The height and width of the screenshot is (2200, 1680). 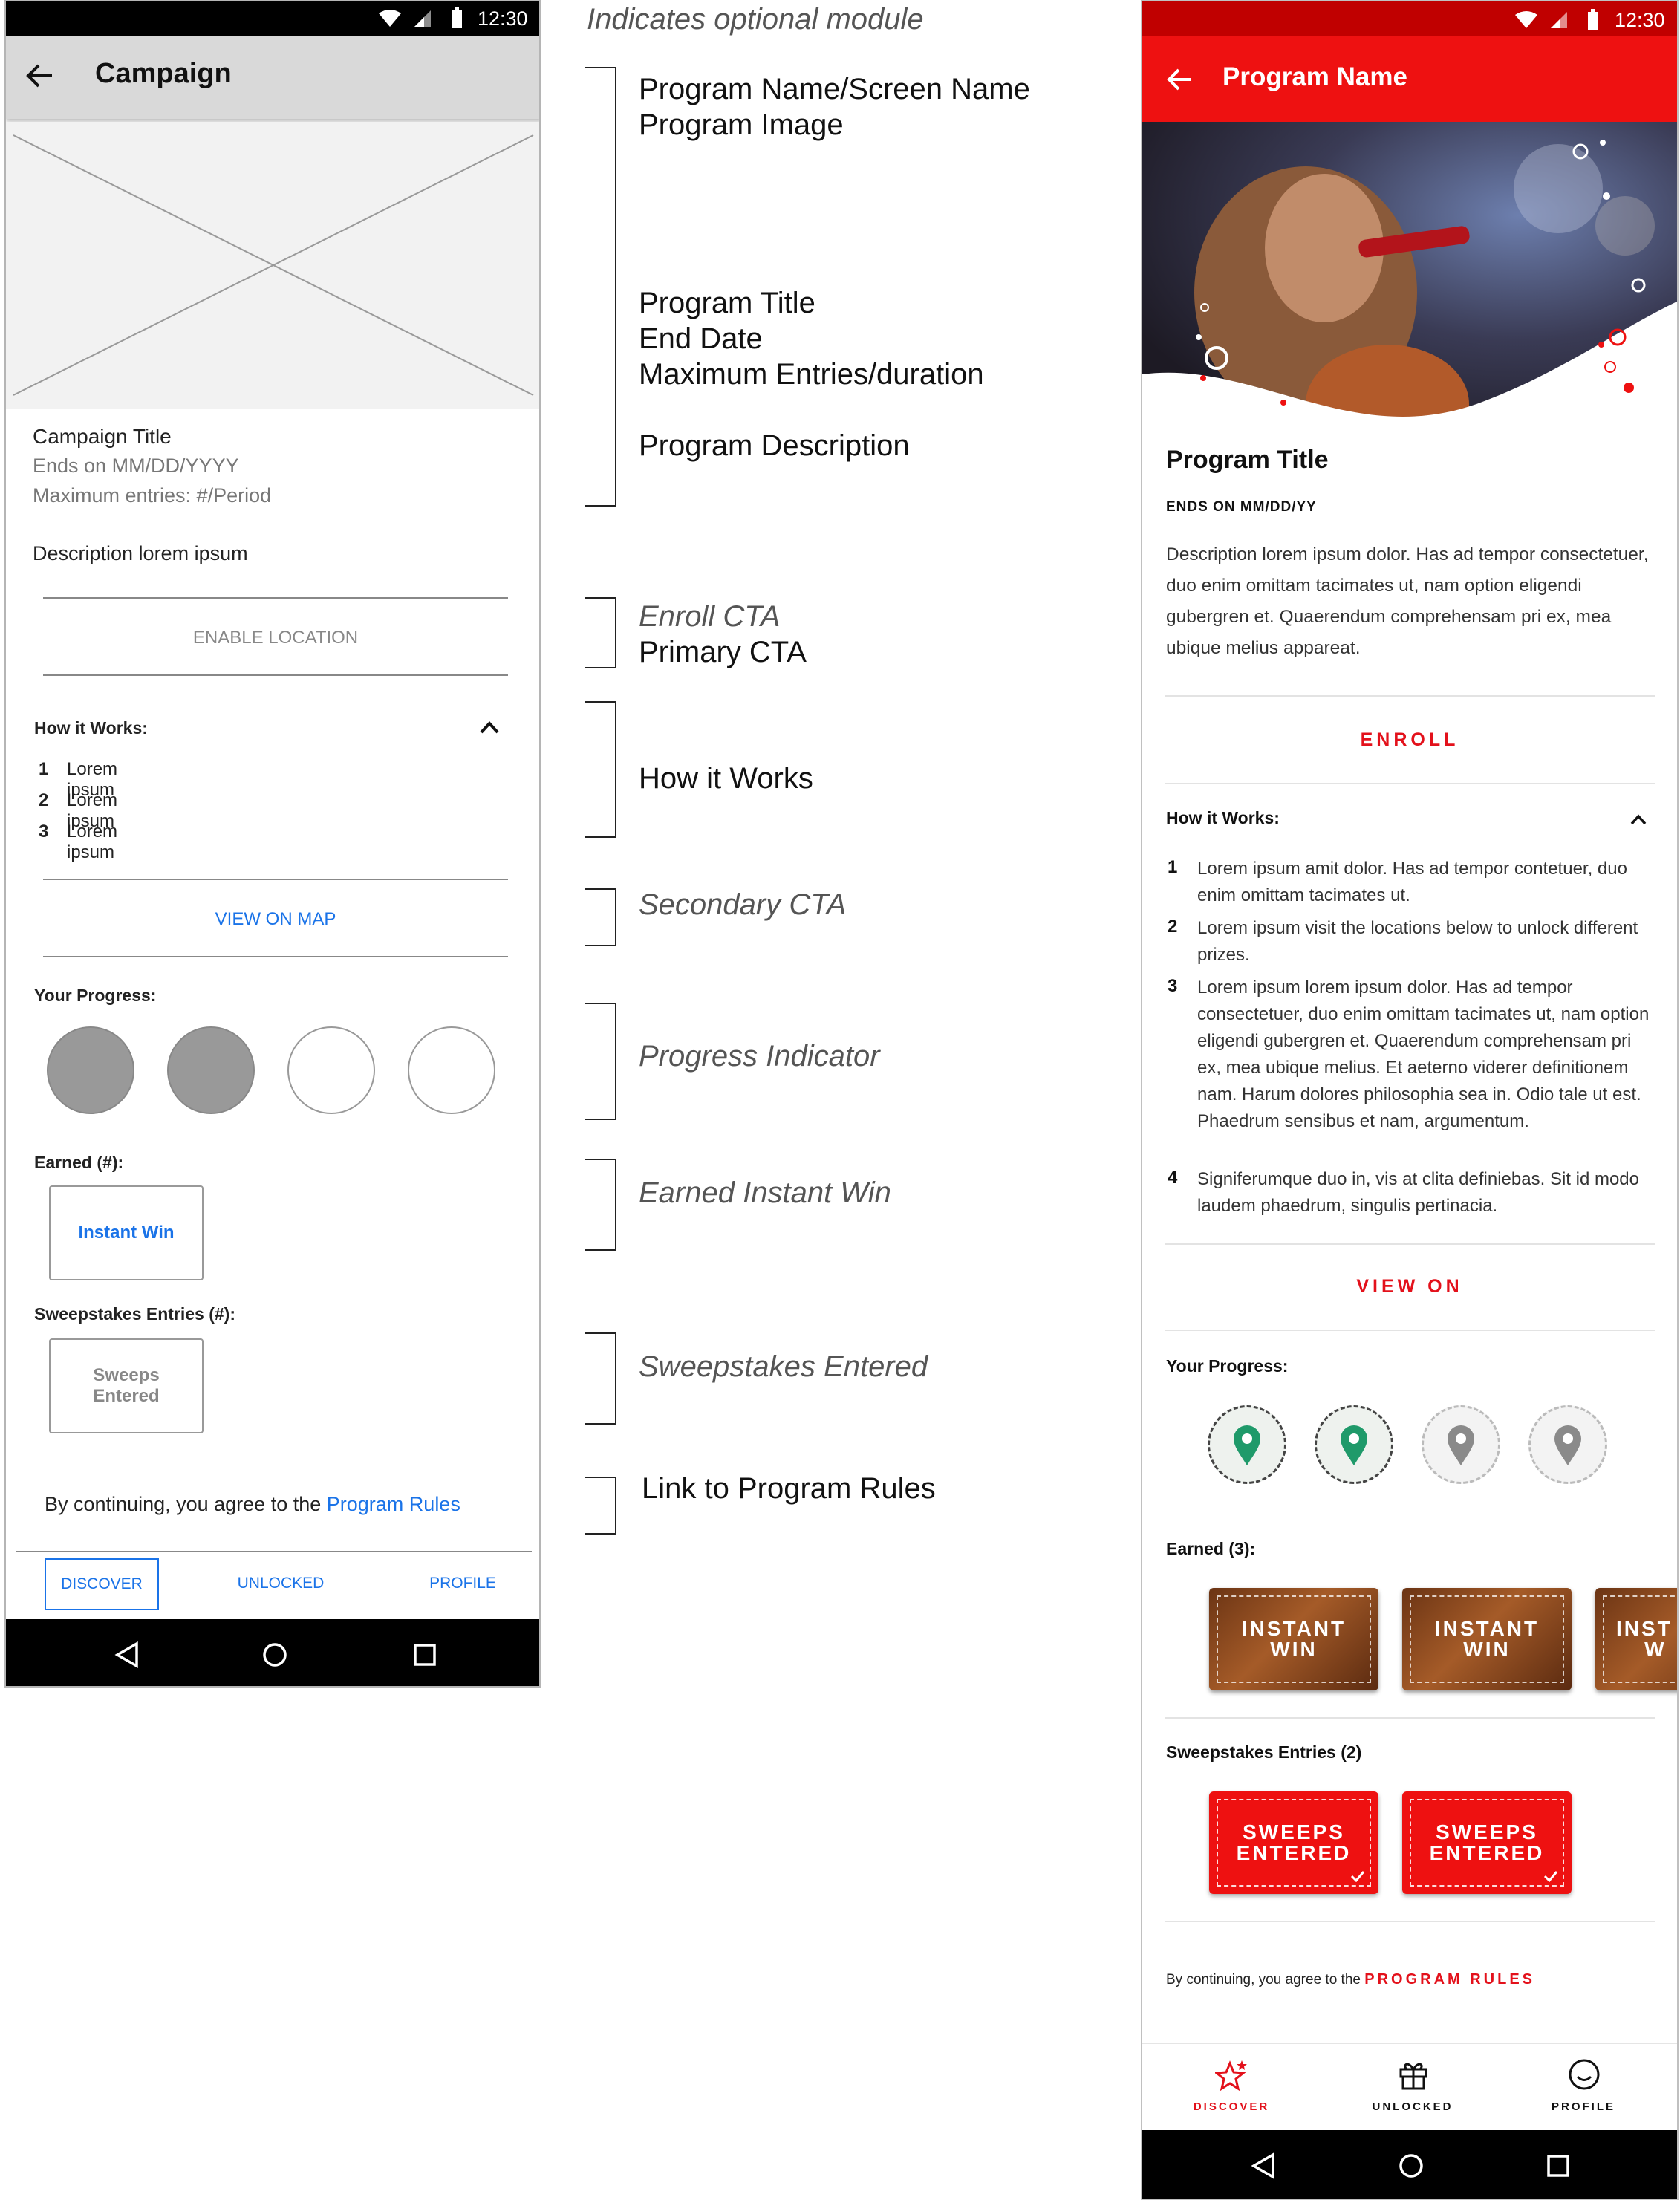 What do you see at coordinates (723, 652) in the screenshot?
I see `annotation-primary-cta: Primary CTA` at bounding box center [723, 652].